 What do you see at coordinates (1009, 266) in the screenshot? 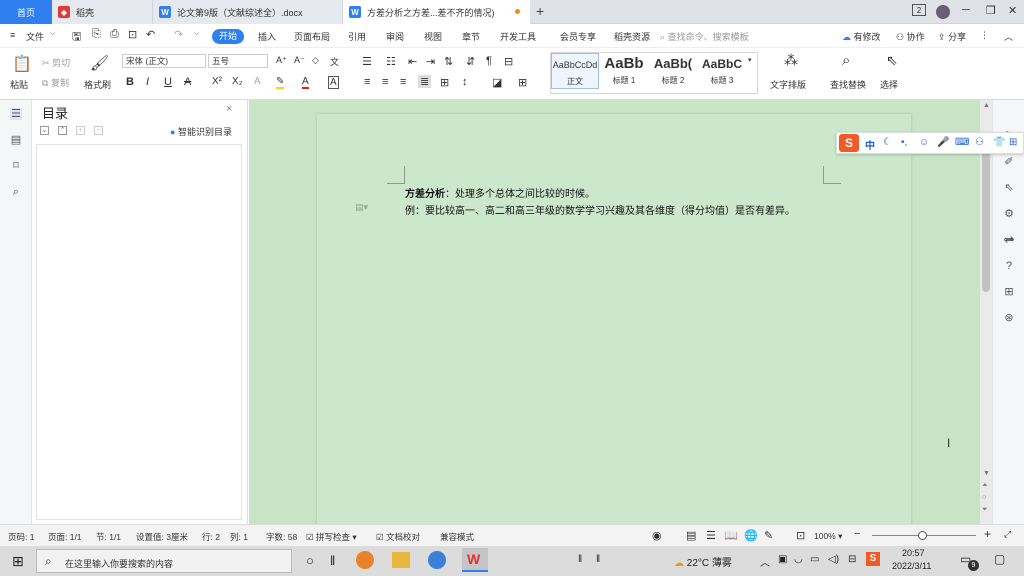
I see `help-icon: ?` at bounding box center [1009, 266].